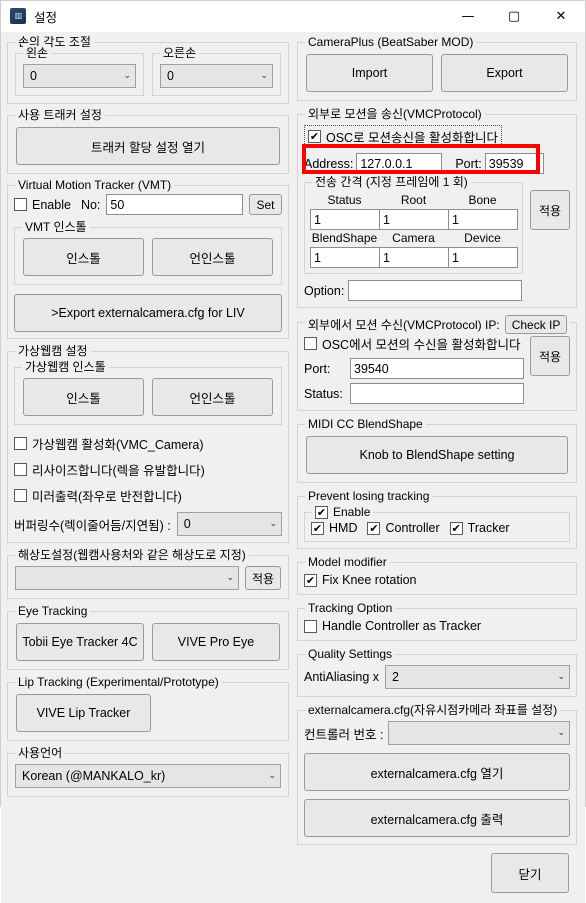 Image resolution: width=586 pixels, height=903 pixels. I want to click on webcam-resize-checkbox: ✔ 리사이즈합니다(렉을 유발합니다), so click(148, 469).